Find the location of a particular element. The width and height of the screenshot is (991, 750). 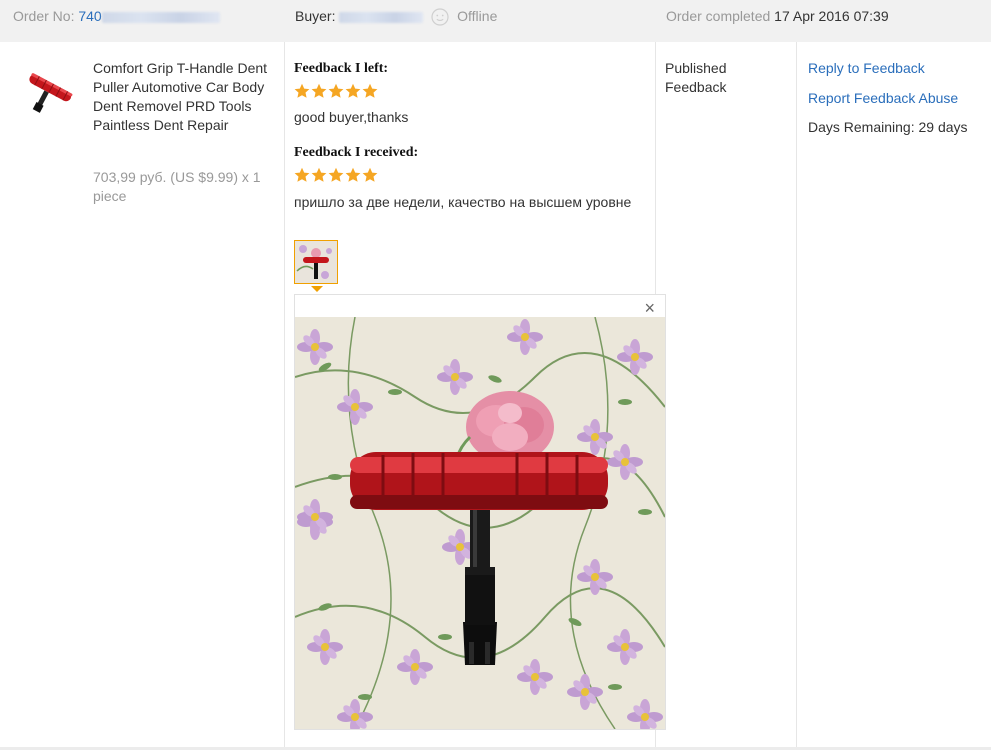

feedback-photo-thumbnail is located at coordinates (316, 262).